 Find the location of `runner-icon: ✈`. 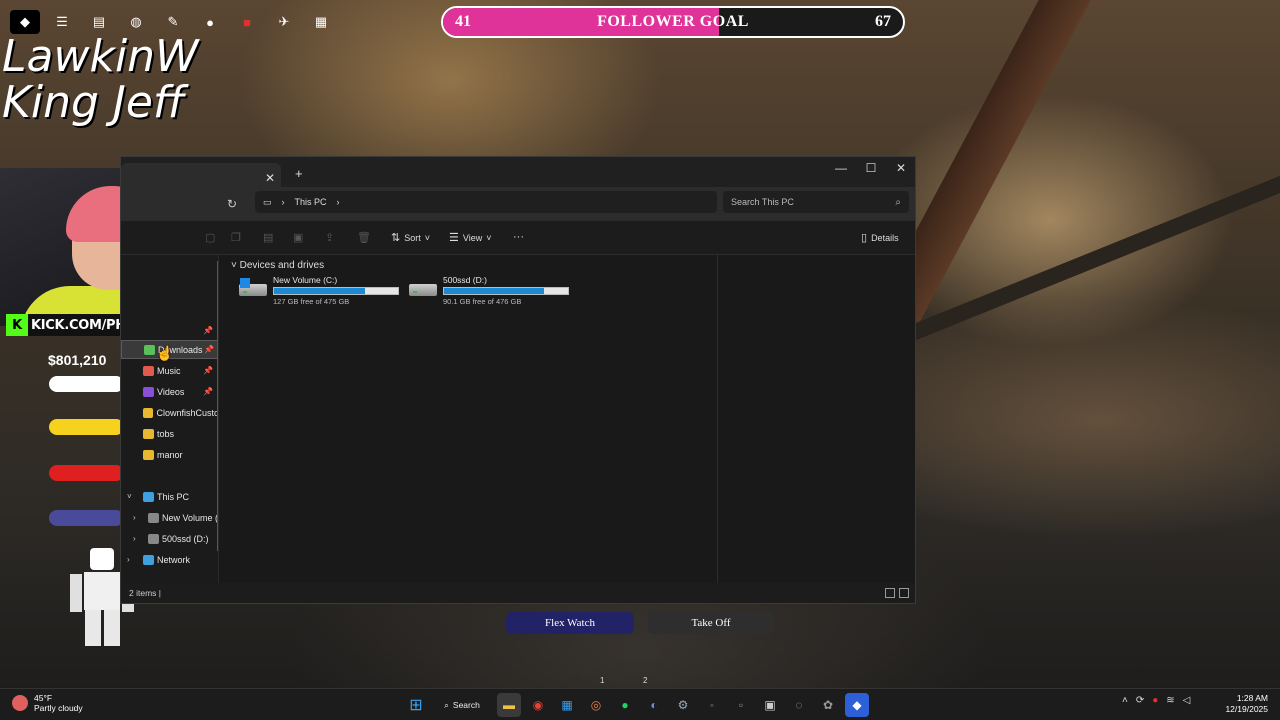

runner-icon: ✈ is located at coordinates (284, 22).